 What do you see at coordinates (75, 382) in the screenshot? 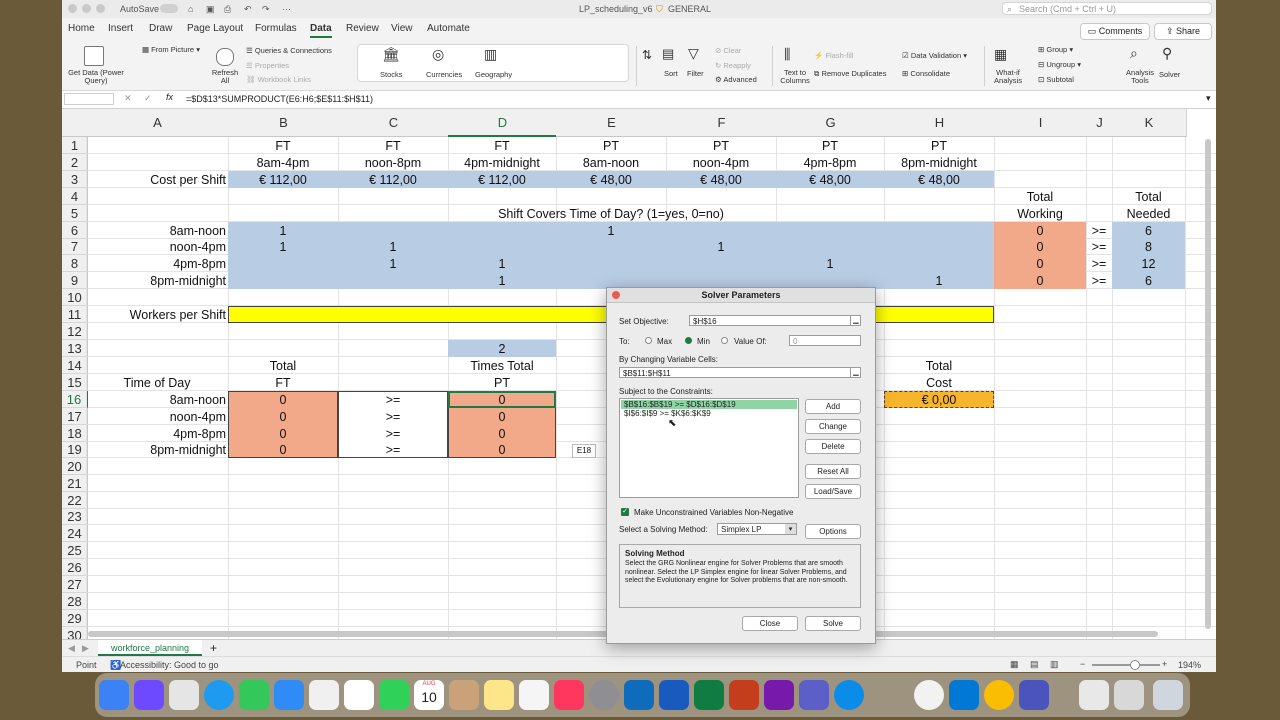
I see `row-header-15: 15` at bounding box center [75, 382].